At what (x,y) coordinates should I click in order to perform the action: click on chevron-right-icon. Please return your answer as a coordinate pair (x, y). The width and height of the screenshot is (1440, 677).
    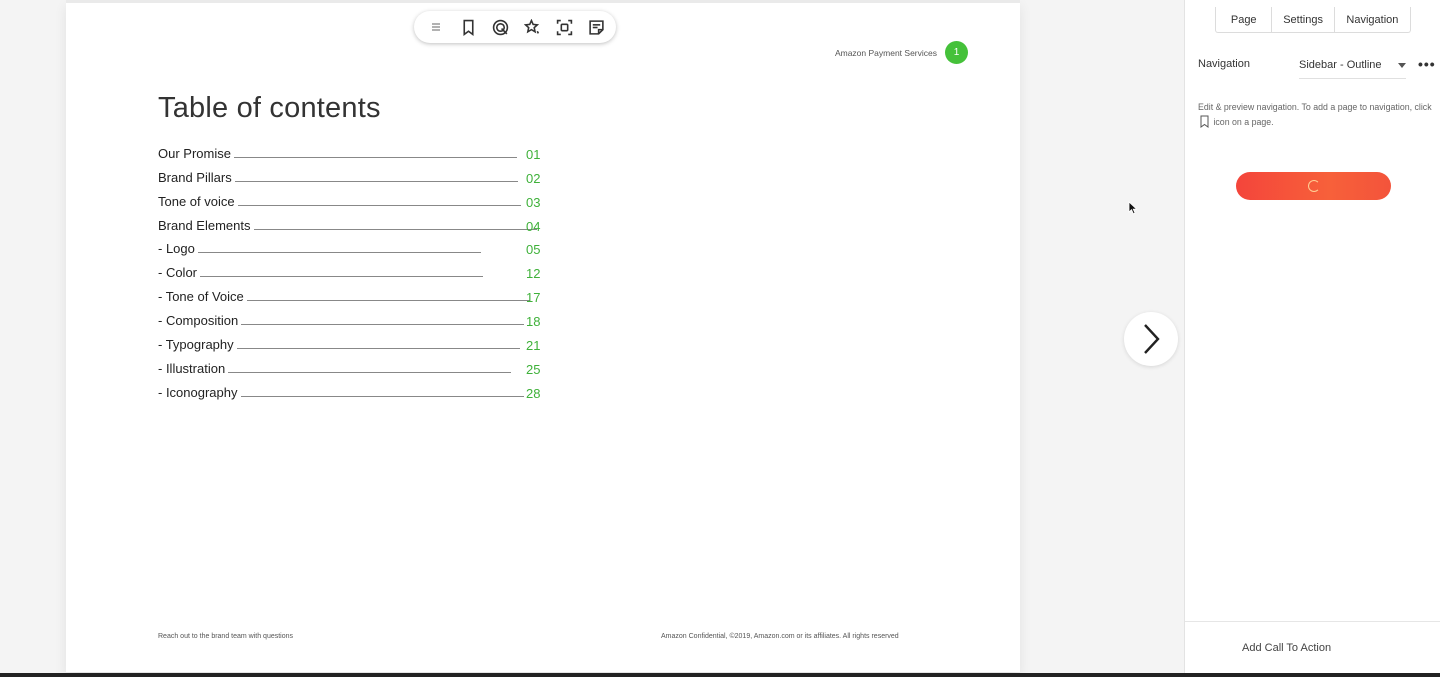
    Looking at the image, I should click on (1152, 339).